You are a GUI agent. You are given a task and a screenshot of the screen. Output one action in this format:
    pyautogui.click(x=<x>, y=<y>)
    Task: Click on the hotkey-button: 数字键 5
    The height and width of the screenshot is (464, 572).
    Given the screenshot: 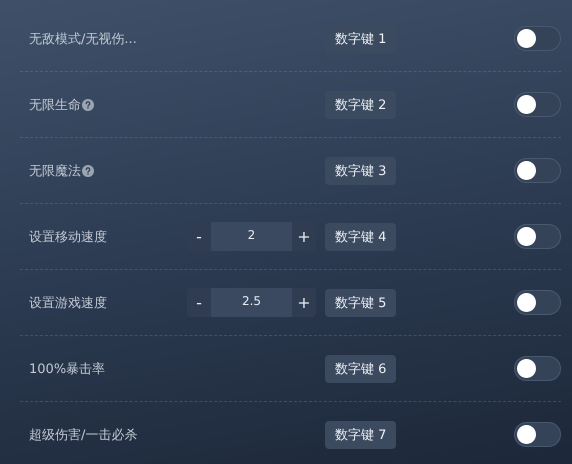 What is the action you would take?
    pyautogui.click(x=360, y=302)
    